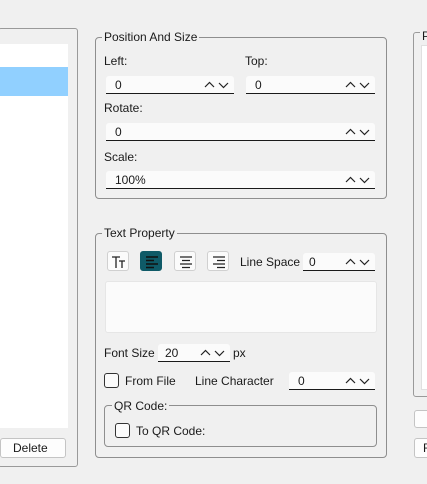 Image resolution: width=427 pixels, height=484 pixels. What do you see at coordinates (239, 353) in the screenshot?
I see `font-size-unit: px` at bounding box center [239, 353].